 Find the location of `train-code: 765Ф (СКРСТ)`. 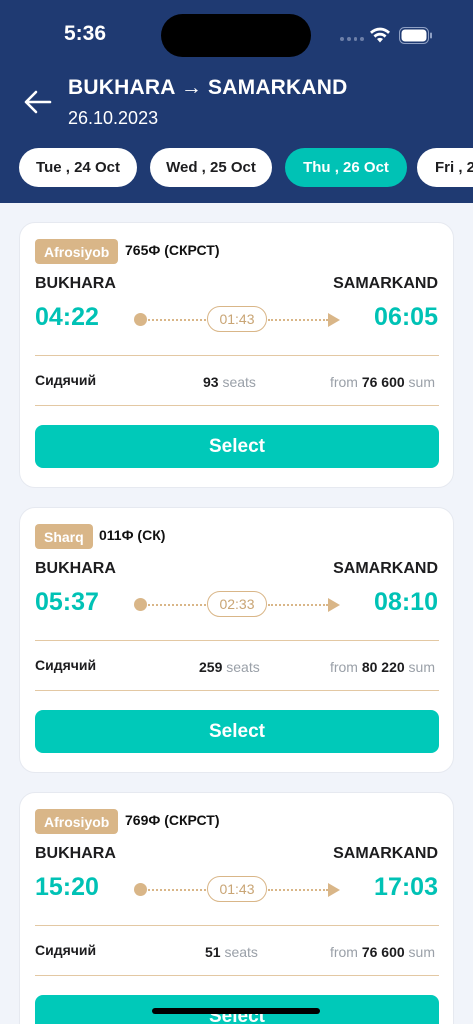

train-code: 765Ф (СКРСТ) is located at coordinates (172, 250).